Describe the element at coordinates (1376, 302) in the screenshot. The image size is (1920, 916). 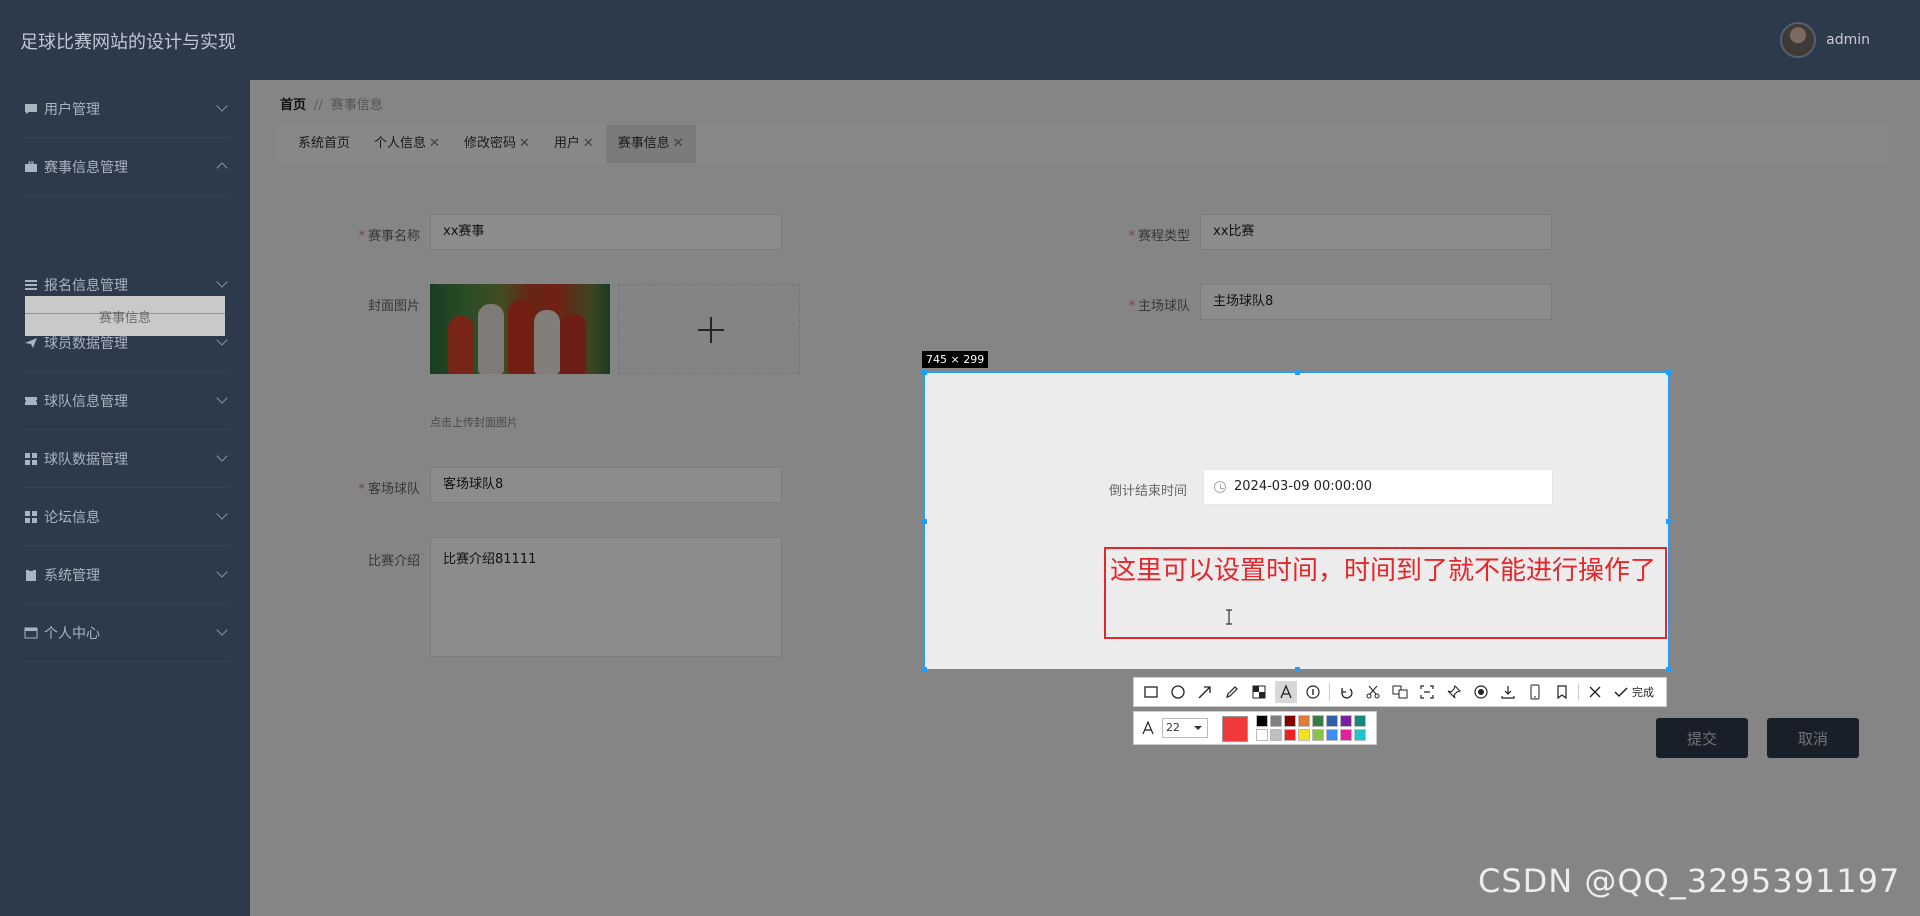
I see `home-team-input: 主场球队8` at that location.